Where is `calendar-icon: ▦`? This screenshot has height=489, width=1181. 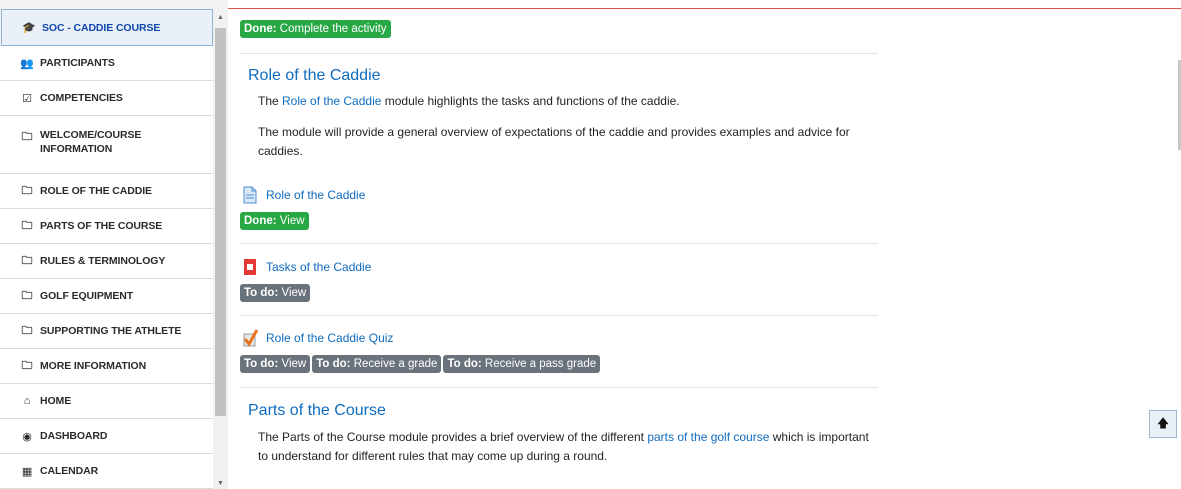
calendar-icon: ▦ is located at coordinates (27, 471).